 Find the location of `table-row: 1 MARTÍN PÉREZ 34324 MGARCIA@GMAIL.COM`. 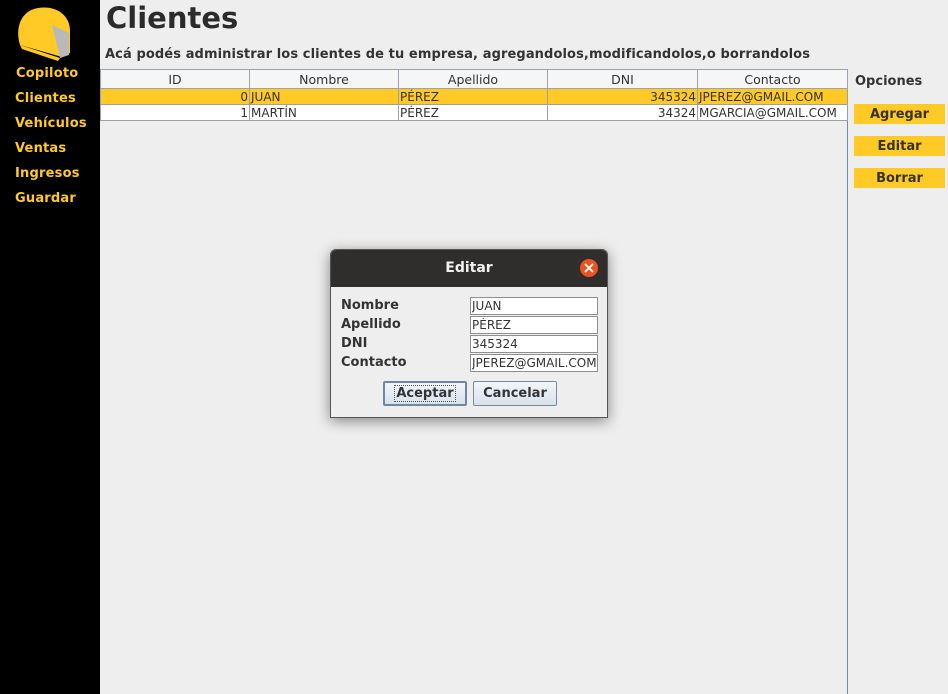

table-row: 1 MARTÍN PÉREZ 34324 MGARCIA@GMAIL.COM is located at coordinates (474, 112).